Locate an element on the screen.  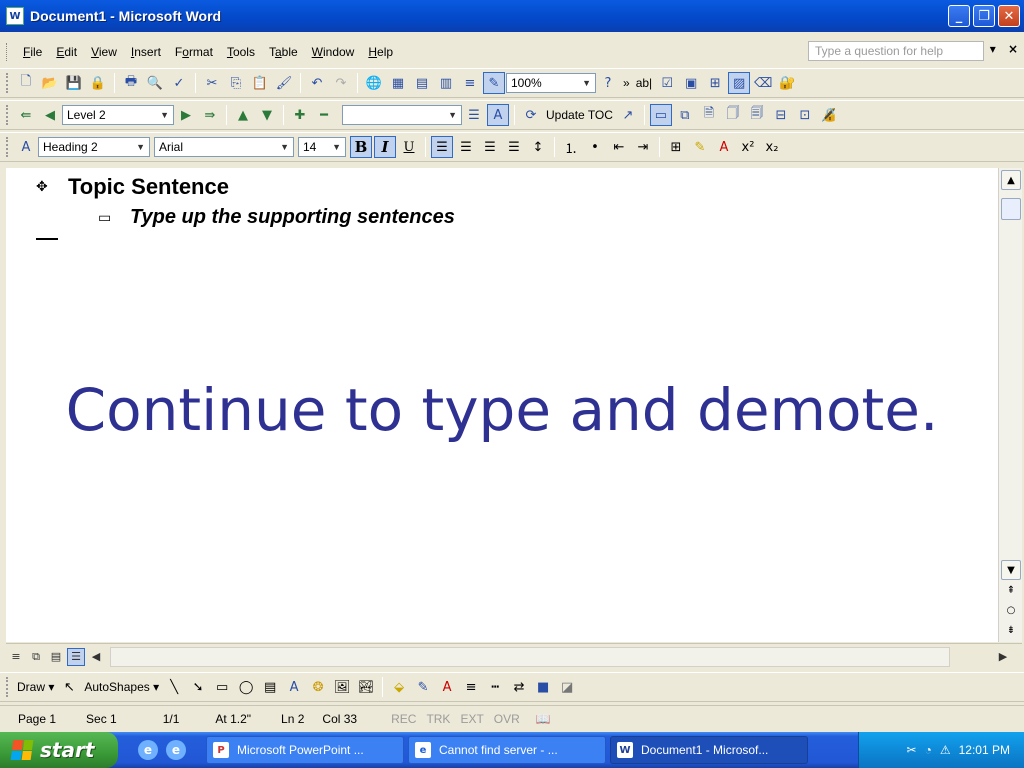
promote-icon: ◀ is located at coordinates (50, 115).